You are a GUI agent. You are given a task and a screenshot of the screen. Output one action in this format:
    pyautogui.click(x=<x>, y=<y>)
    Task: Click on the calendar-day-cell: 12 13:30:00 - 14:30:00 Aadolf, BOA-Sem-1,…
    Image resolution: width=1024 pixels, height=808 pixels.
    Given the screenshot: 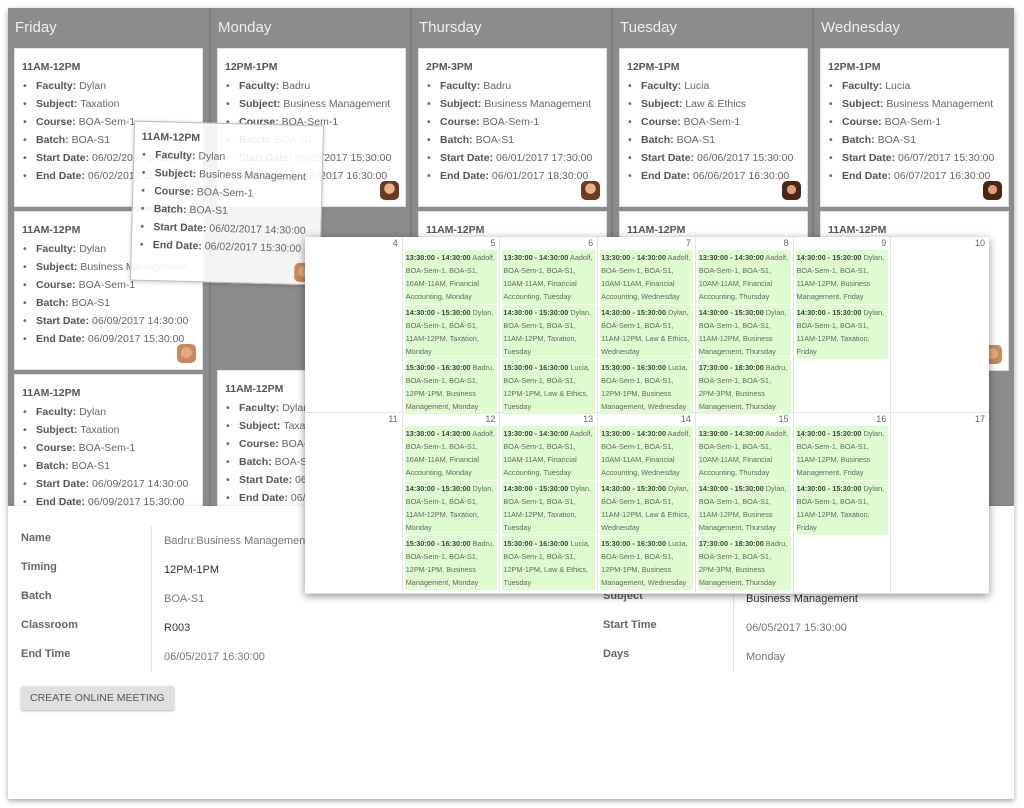 What is the action you would take?
    pyautogui.click(x=451, y=503)
    